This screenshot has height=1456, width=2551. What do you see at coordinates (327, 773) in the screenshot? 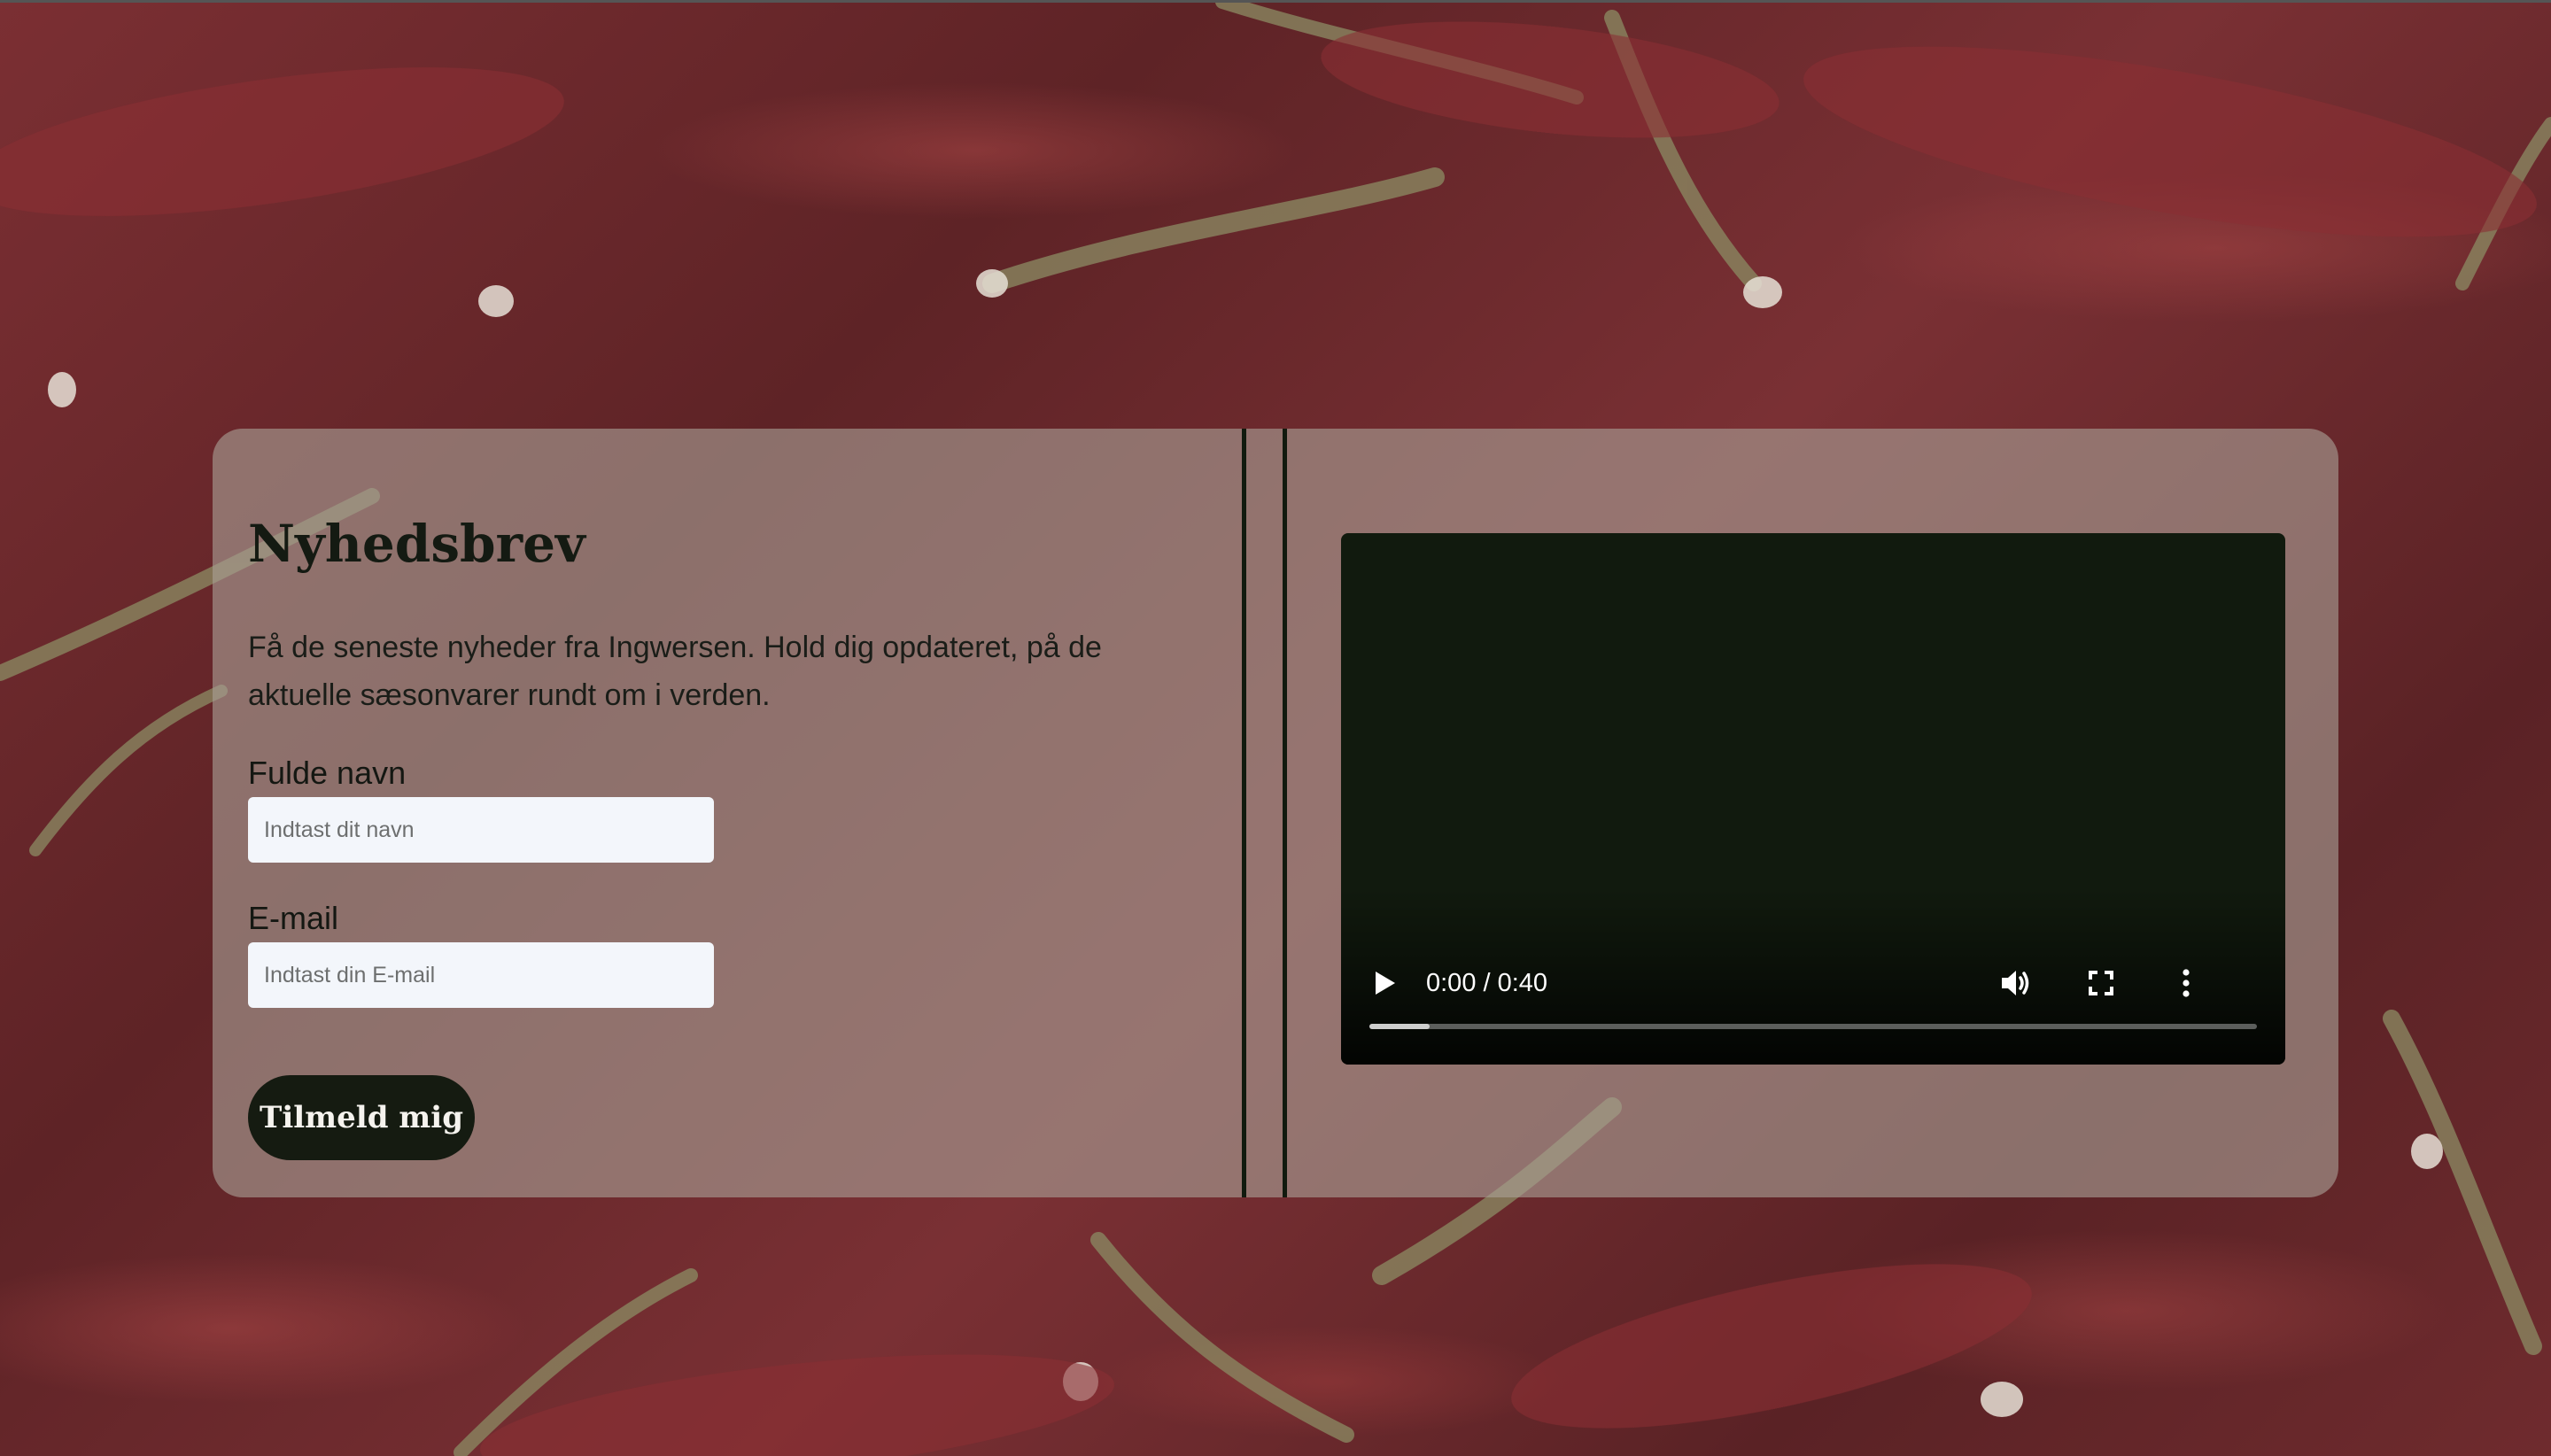
I see `name-label: Fulde navn` at bounding box center [327, 773].